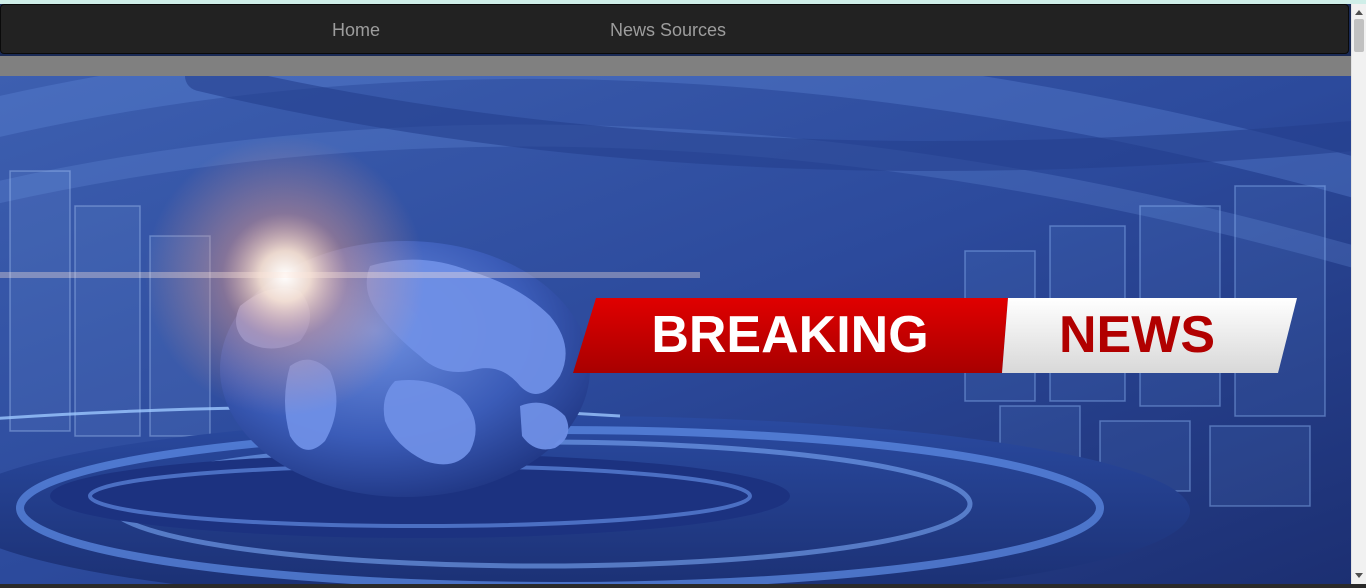 The image size is (1366, 588). I want to click on breaking-news-banner: BREAKING NEWS, so click(935, 335).